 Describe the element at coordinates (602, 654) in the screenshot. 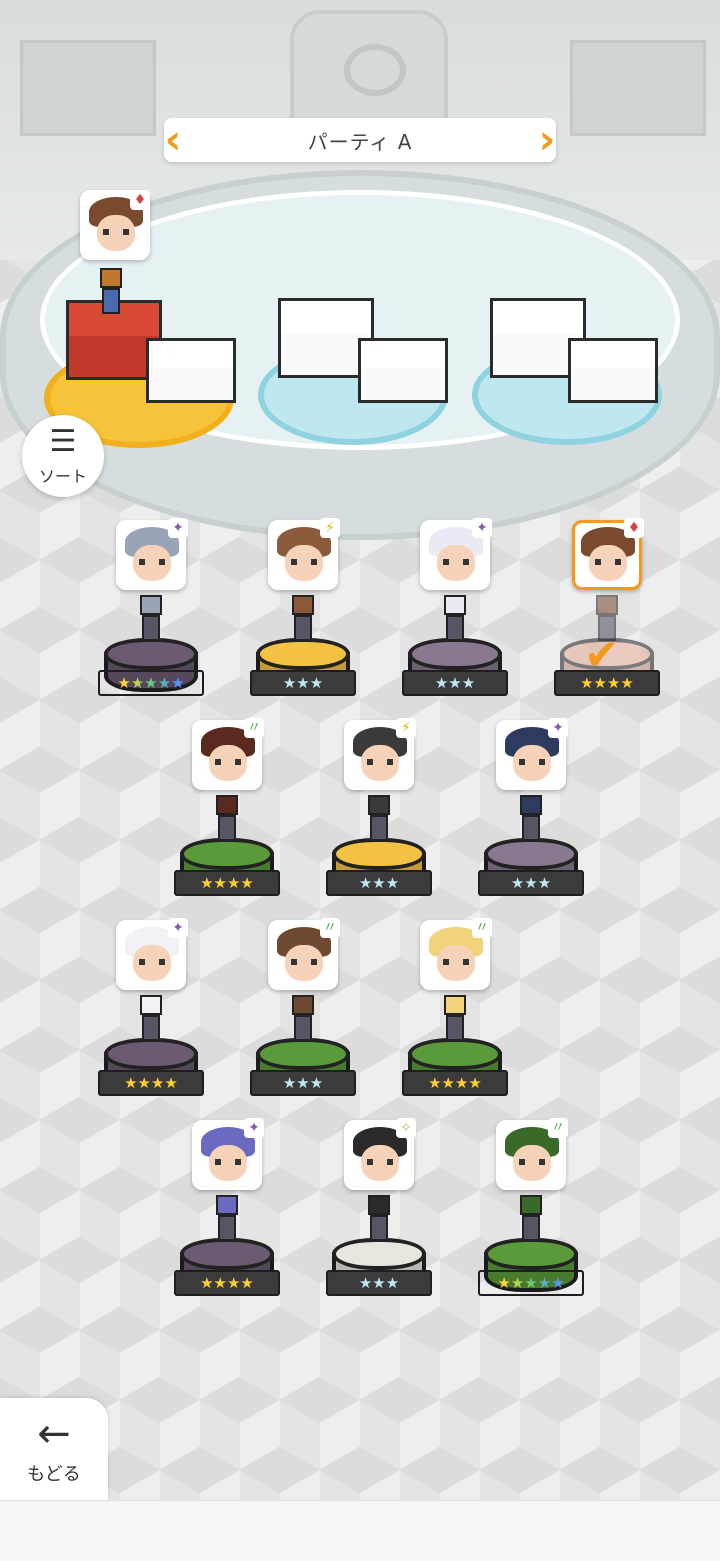

I see `selected-check-icon: ✔` at that location.